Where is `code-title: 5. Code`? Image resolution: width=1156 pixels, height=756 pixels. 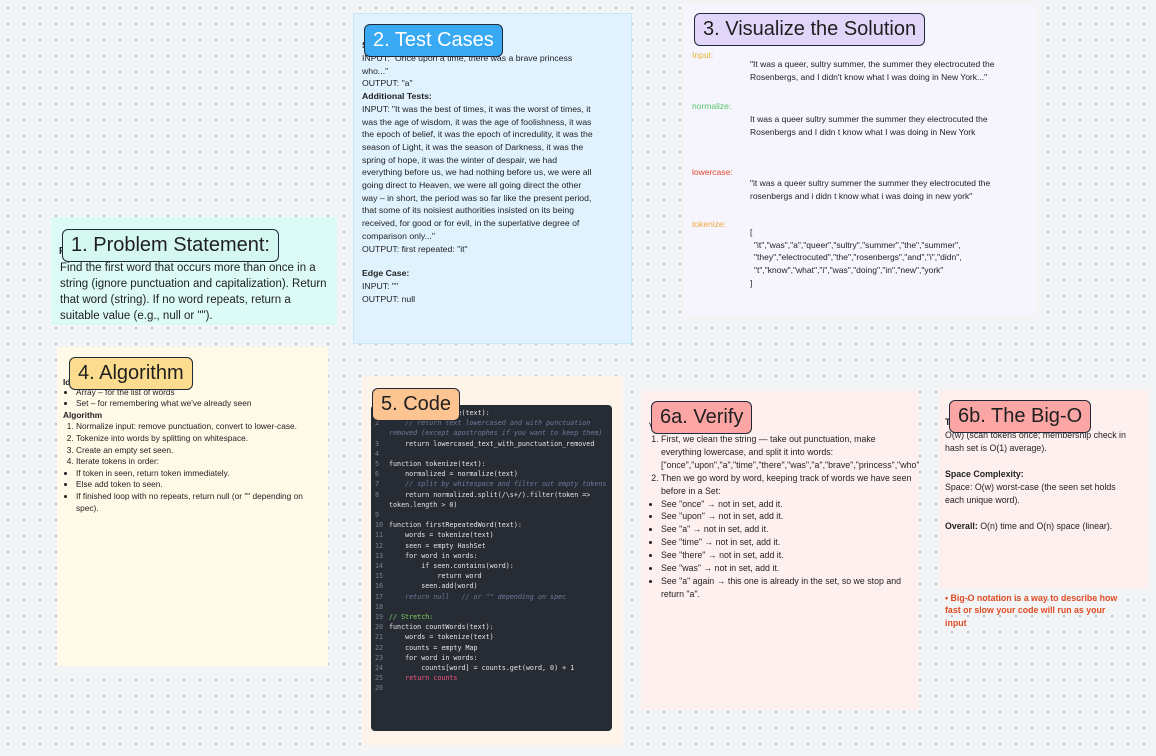 code-title: 5. Code is located at coordinates (416, 404).